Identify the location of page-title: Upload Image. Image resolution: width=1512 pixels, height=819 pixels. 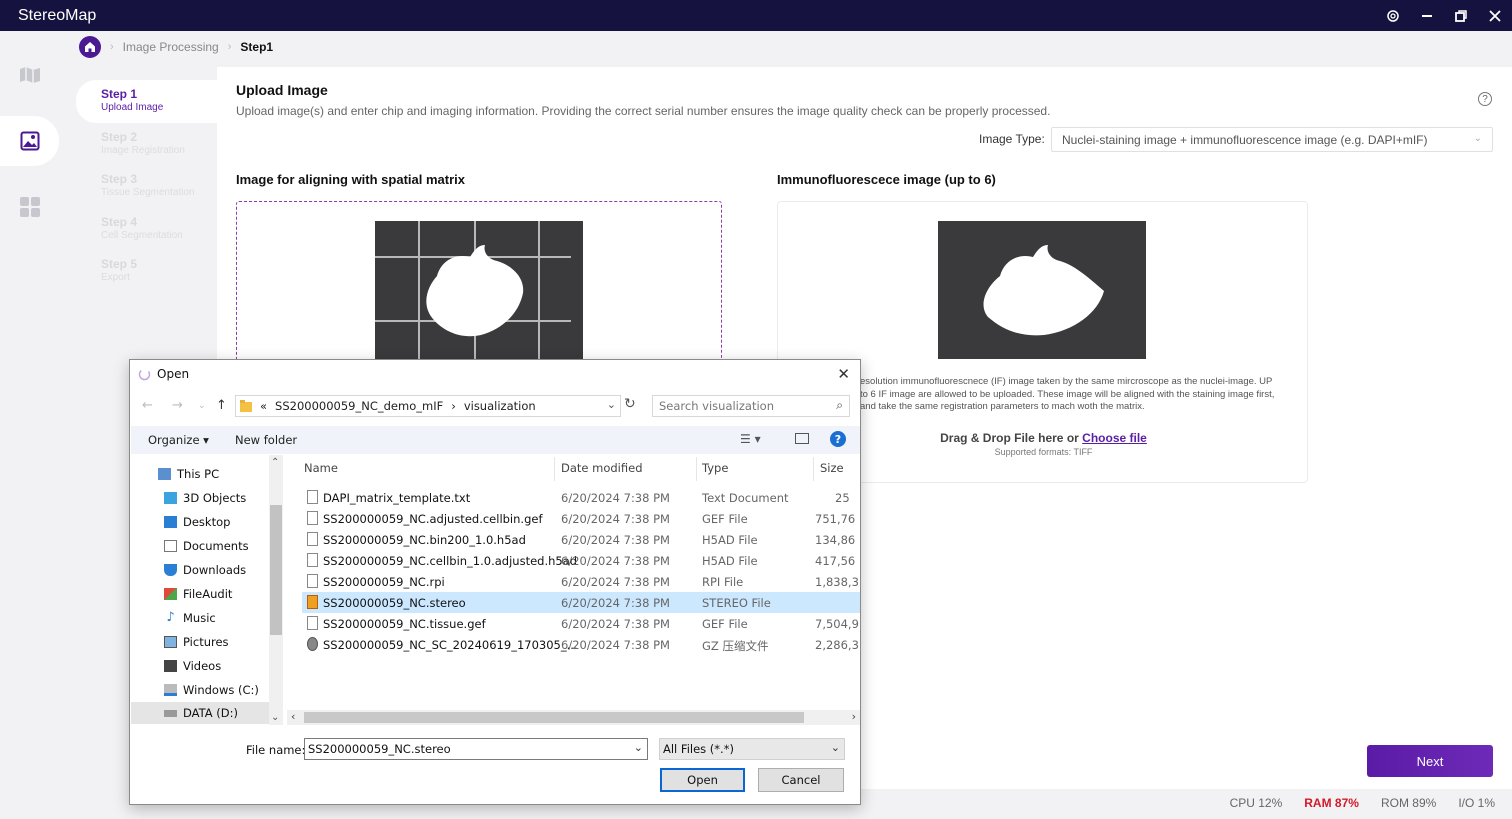
(282, 90).